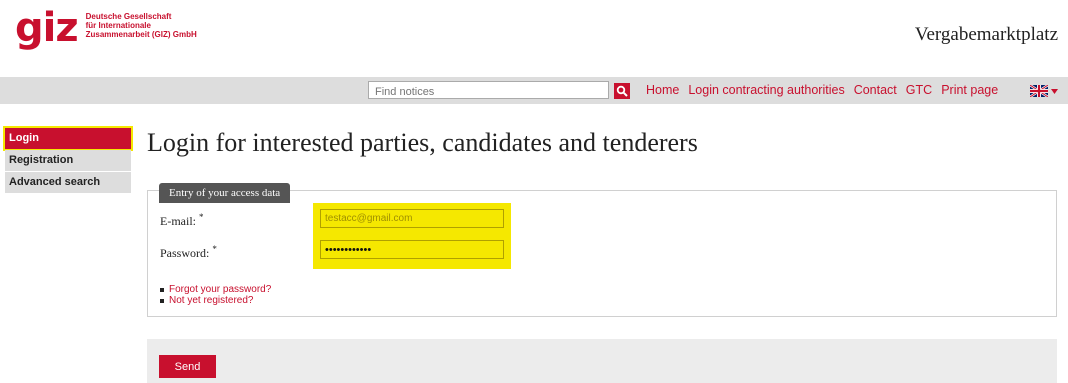 The width and height of the screenshot is (1068, 383). I want to click on nav-contact: Contact, so click(875, 90).